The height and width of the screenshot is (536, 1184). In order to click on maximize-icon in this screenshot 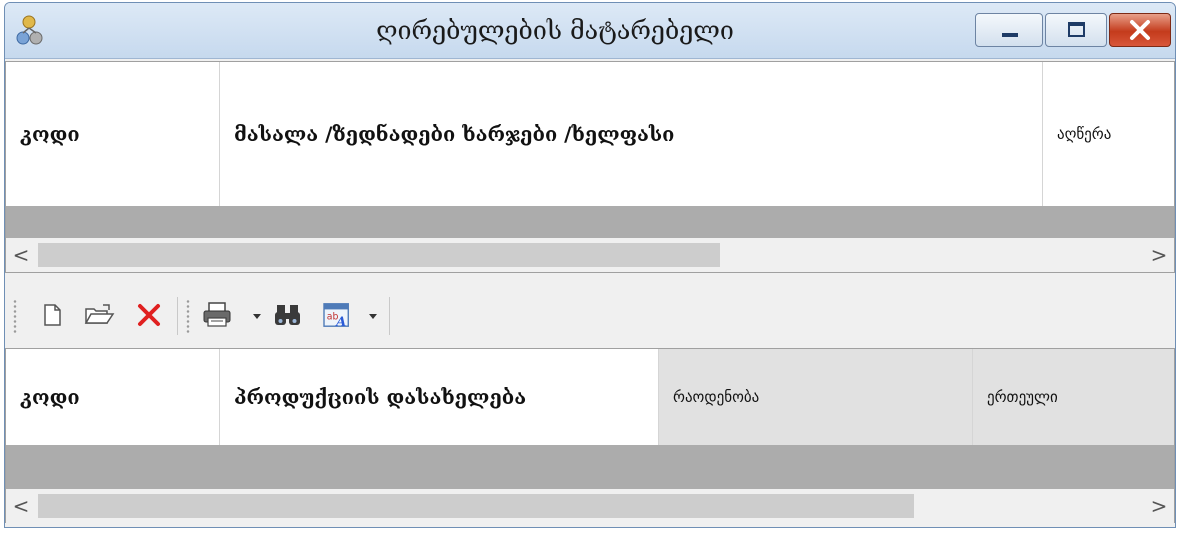, I will do `click(1076, 29)`.